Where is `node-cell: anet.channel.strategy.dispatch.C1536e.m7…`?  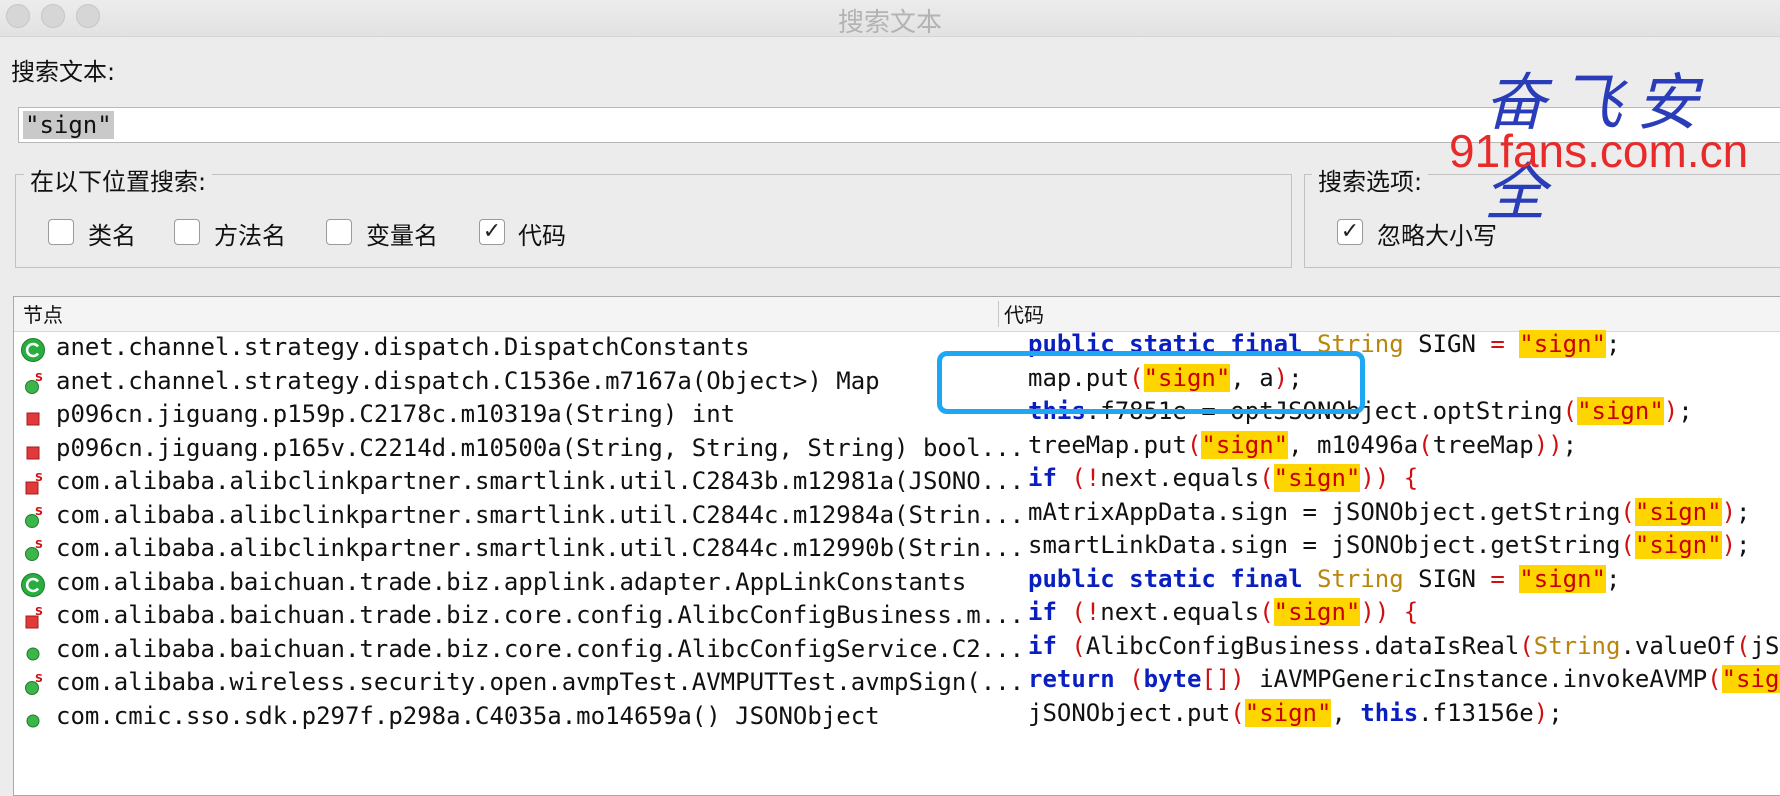 node-cell: anet.channel.strategy.dispatch.C1536e.m7… is located at coordinates (468, 381).